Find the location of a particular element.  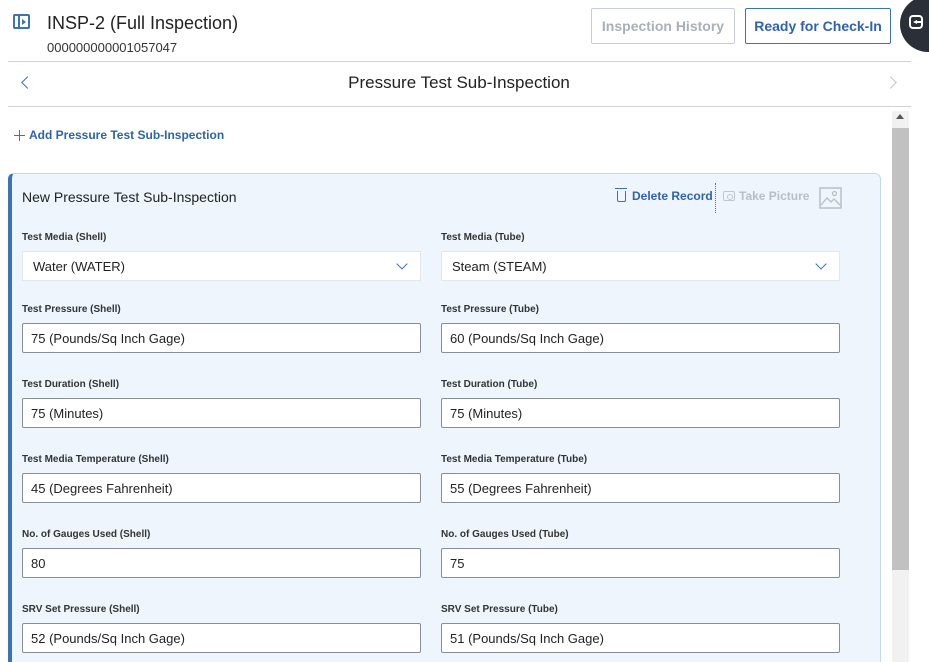

sidebar-panel-icon is located at coordinates (21, 21).